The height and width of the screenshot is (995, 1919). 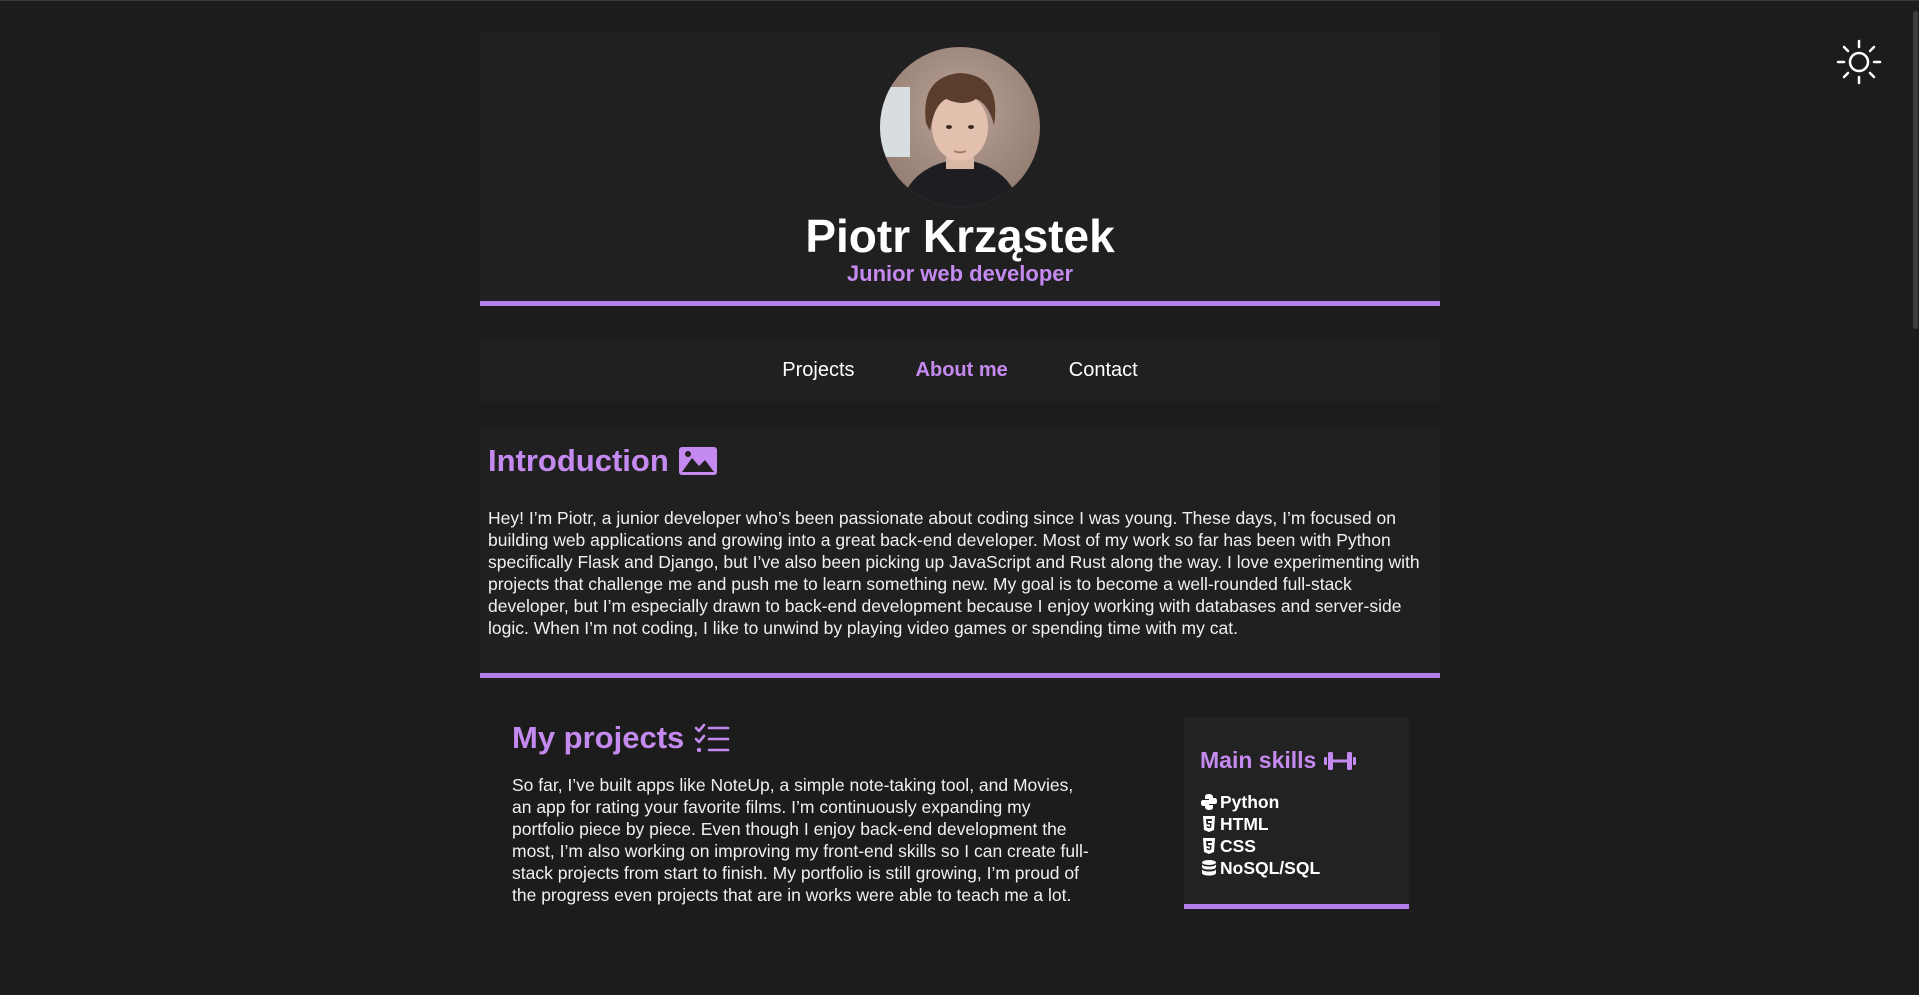 I want to click on introduction-heading: Introduction, so click(x=960, y=460).